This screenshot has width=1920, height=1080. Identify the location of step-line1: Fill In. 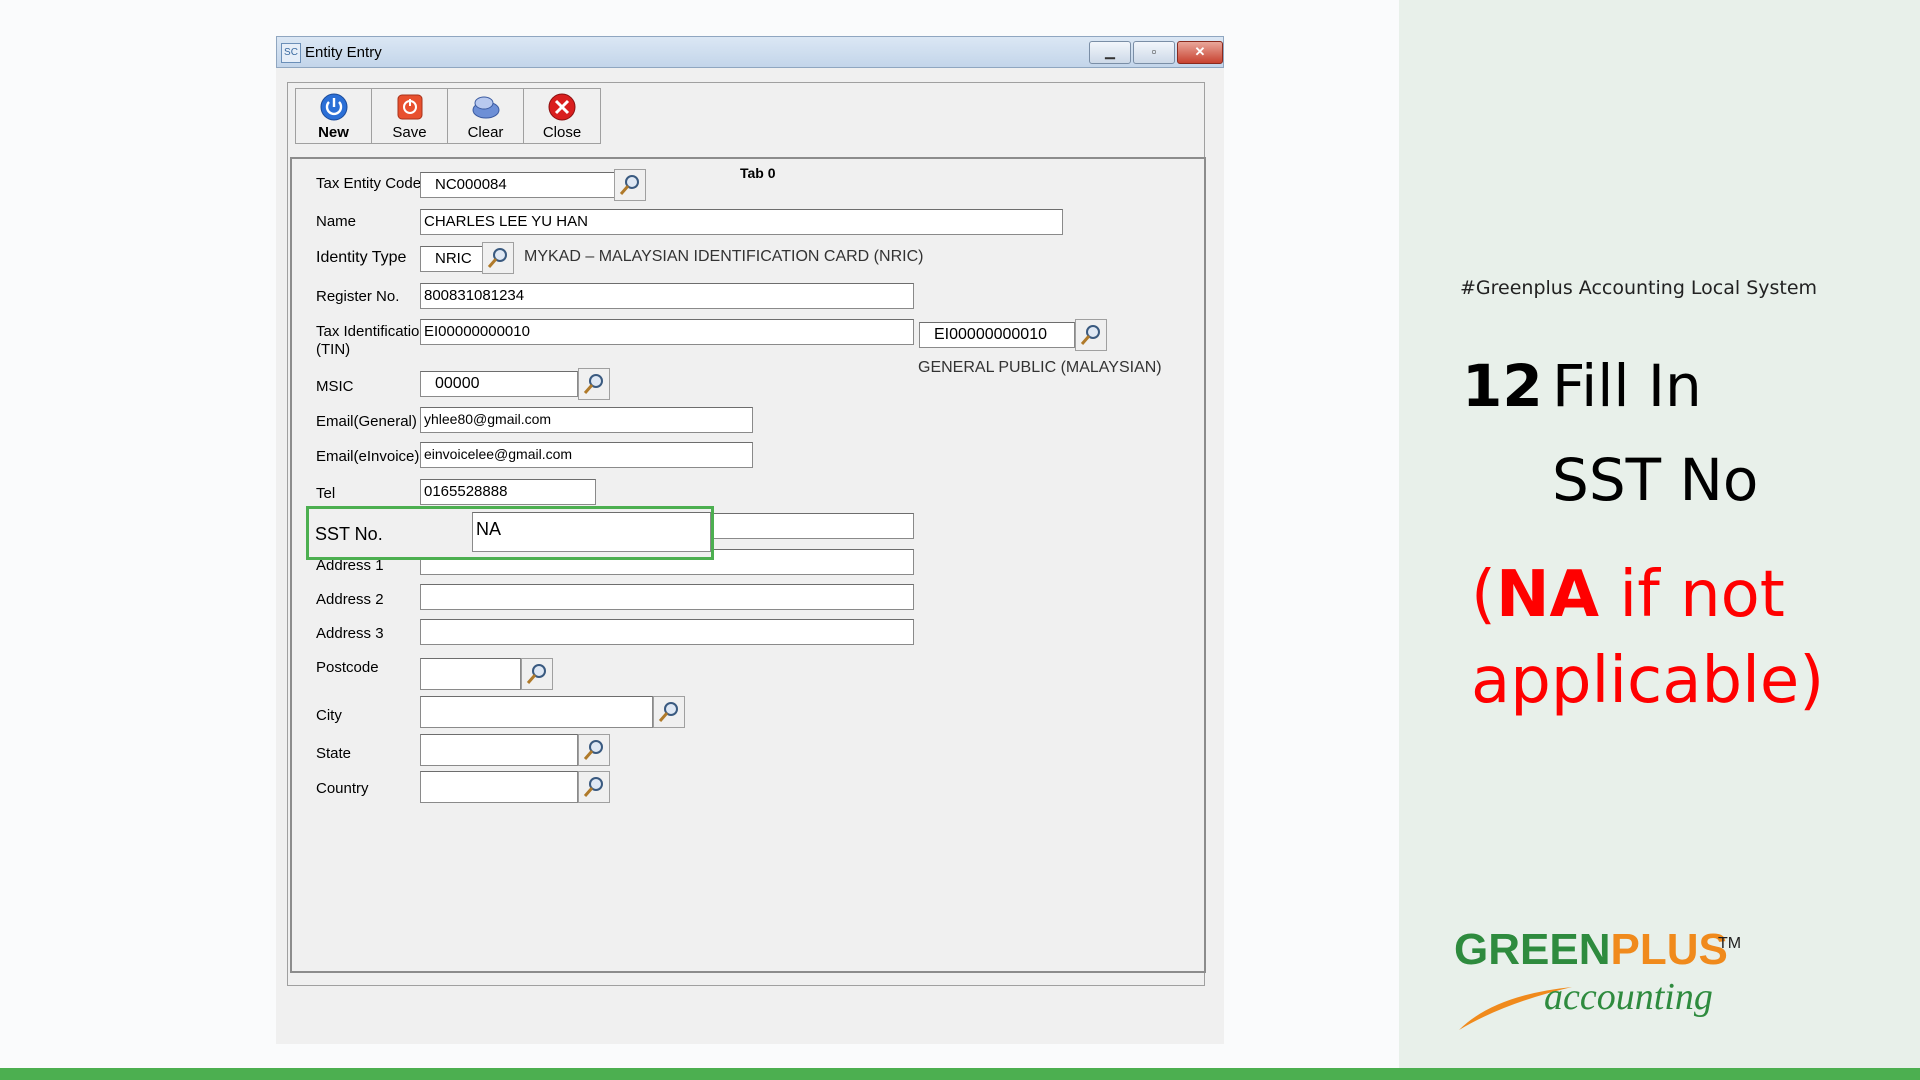
(1627, 386).